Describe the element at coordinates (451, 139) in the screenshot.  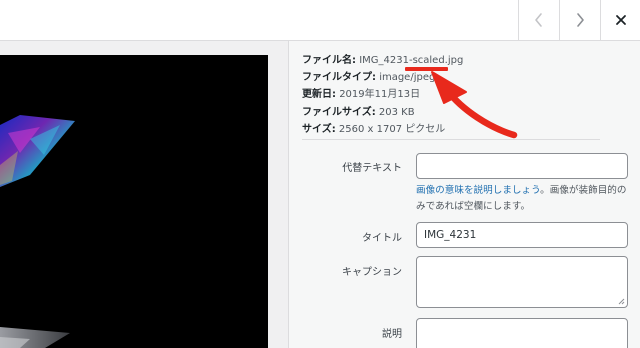
I see `section-divider` at that location.